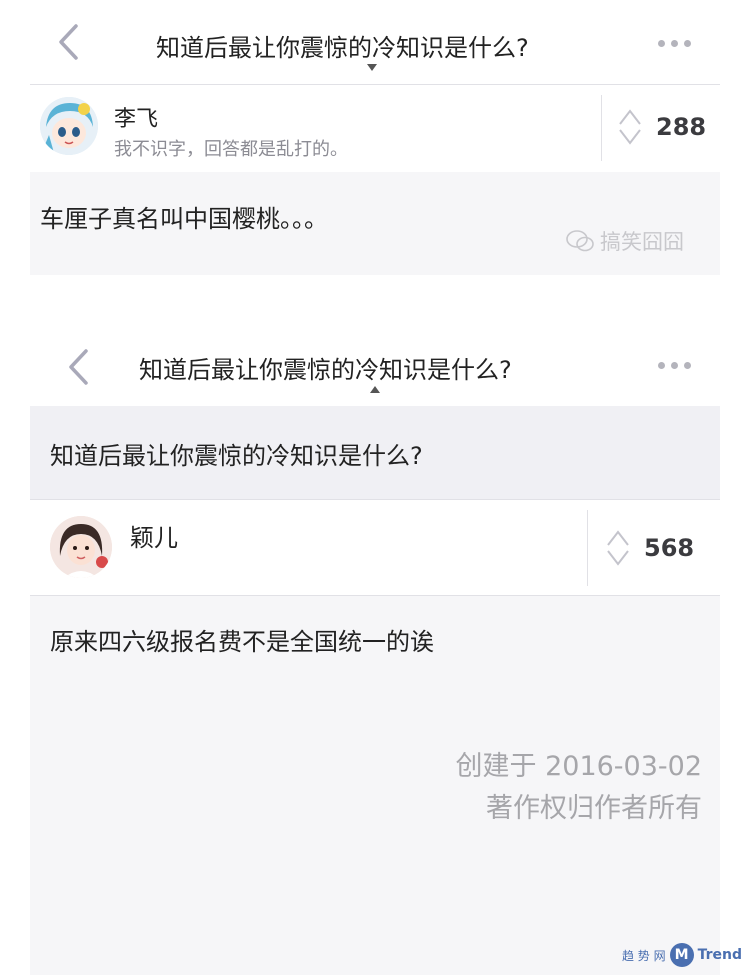  What do you see at coordinates (184, 219) in the screenshot?
I see `answer-text: 车厘子真名叫中国樱桃。。。` at bounding box center [184, 219].